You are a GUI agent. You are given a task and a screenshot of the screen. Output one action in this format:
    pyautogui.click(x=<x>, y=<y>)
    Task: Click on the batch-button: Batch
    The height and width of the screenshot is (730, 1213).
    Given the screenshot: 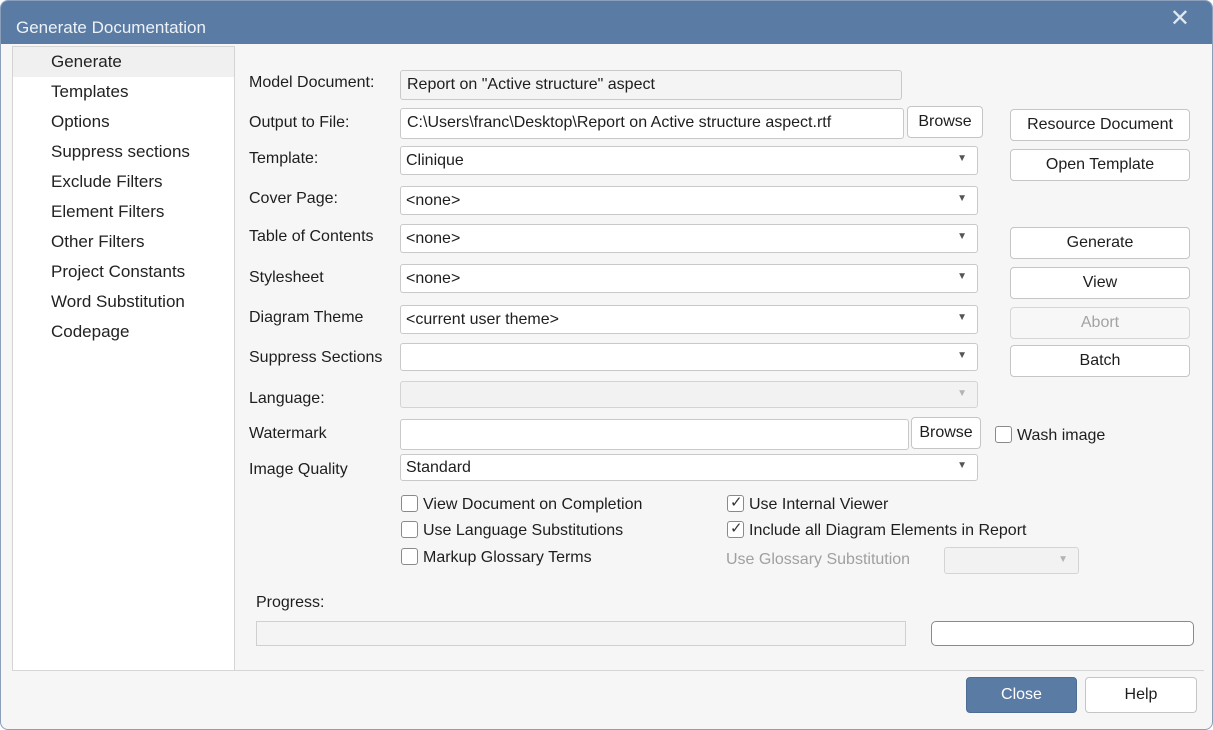 What is the action you would take?
    pyautogui.click(x=1100, y=361)
    